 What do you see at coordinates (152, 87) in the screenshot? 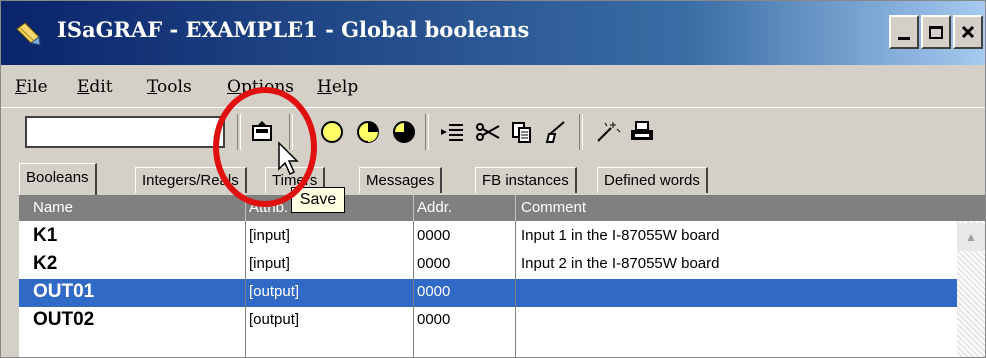
I see `menu-tools-accel: T` at bounding box center [152, 87].